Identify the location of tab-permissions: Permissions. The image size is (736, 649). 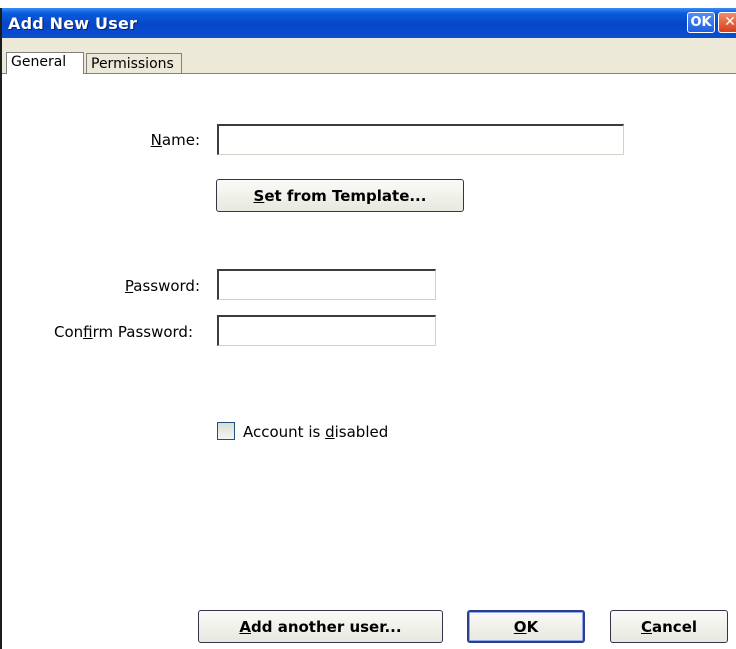
(134, 63).